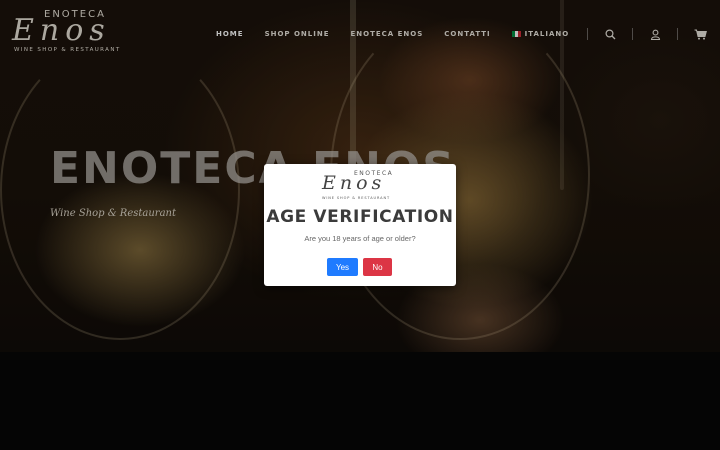 This screenshot has width=720, height=450. Describe the element at coordinates (356, 198) in the screenshot. I see `modal-logo-sub-text: WINE SHOP & RESTAURANT` at that location.